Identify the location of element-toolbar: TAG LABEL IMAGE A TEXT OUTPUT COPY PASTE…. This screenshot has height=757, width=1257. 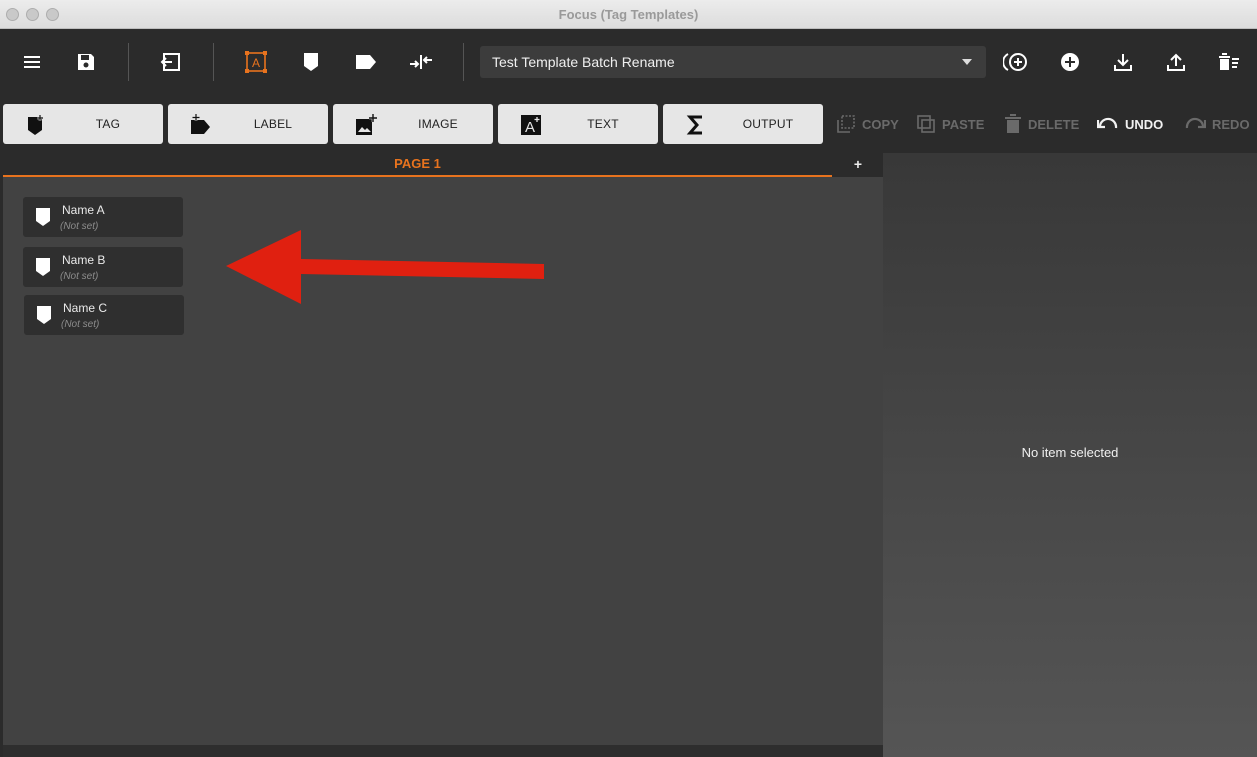
(628, 124).